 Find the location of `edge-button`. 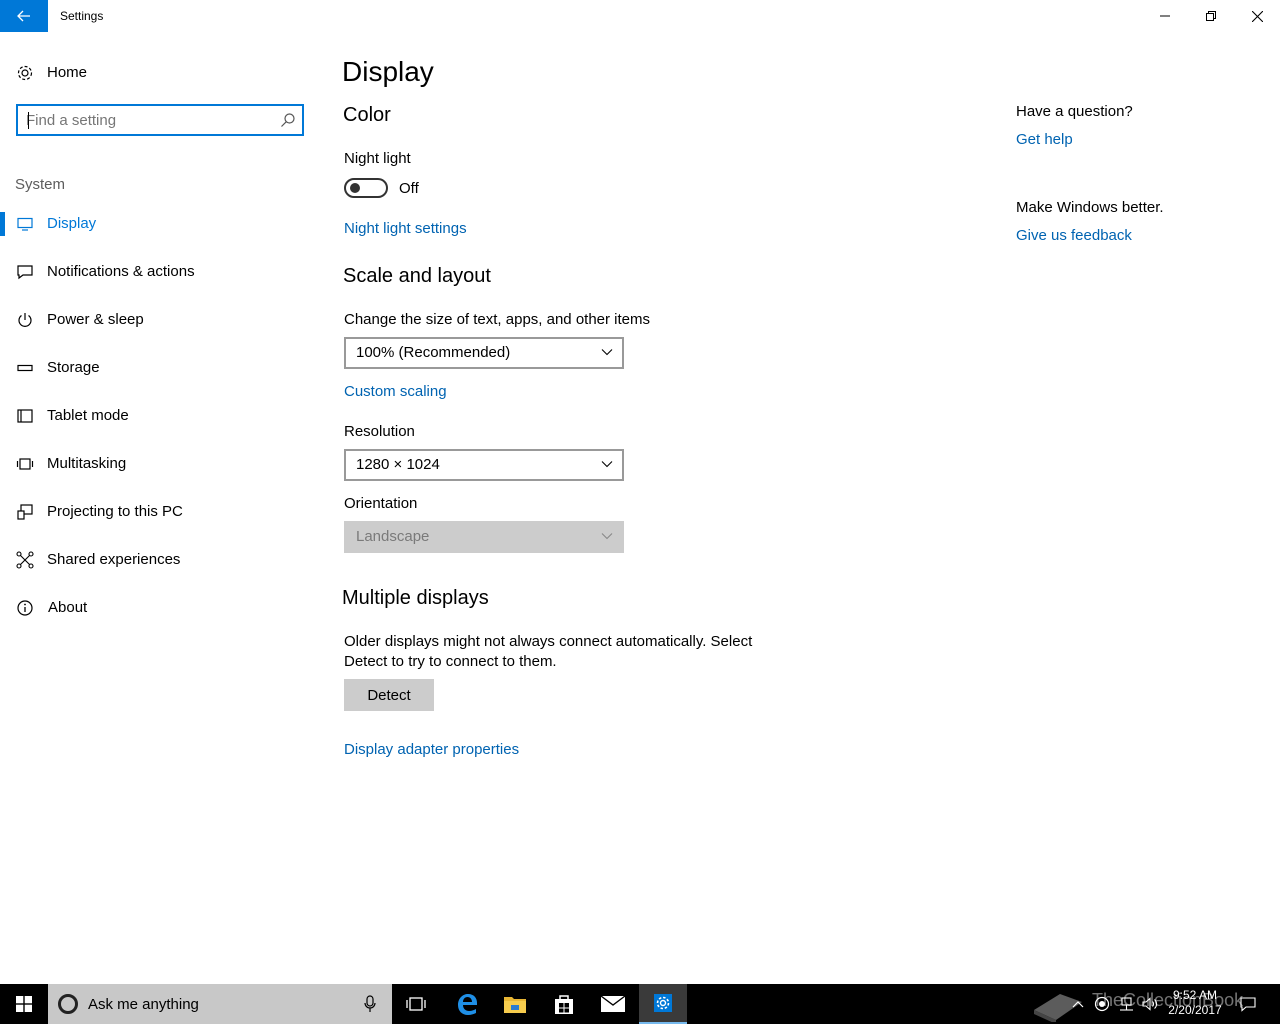

edge-button is located at coordinates (467, 1004).